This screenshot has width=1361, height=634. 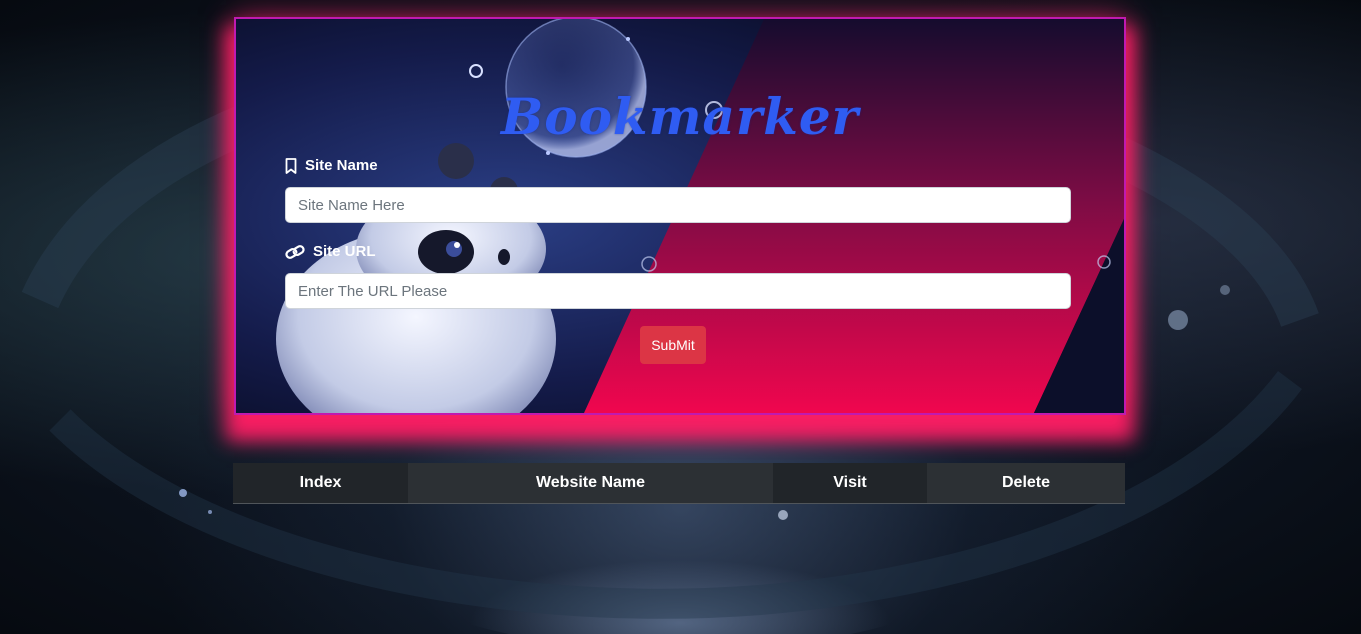 I want to click on header-delete: Delete, so click(x=1026, y=483).